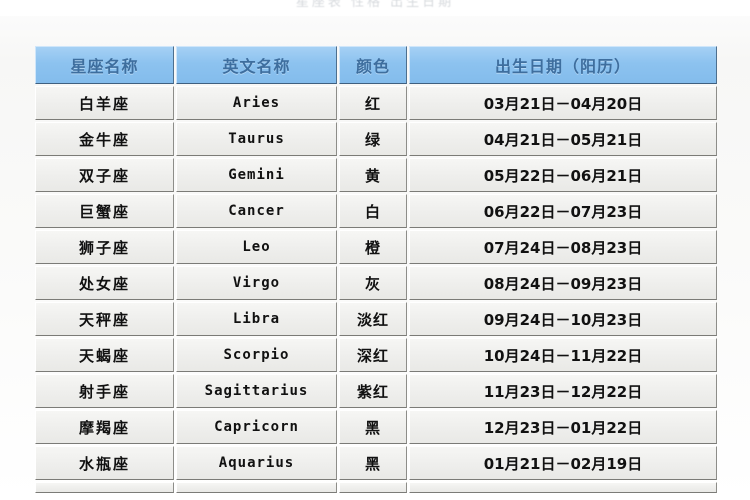 This screenshot has height=500, width=750. I want to click on table-row: 巨蟹座 Cancer 白 06月22日－07月23日, so click(376, 211).